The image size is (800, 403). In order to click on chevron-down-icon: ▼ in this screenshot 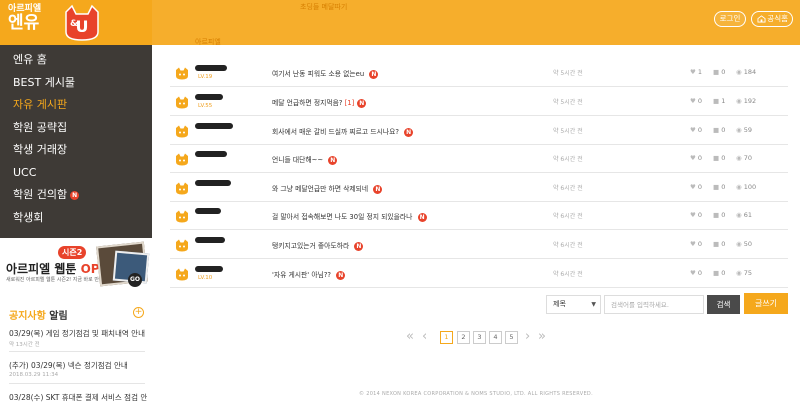, I will do `click(593, 304)`.